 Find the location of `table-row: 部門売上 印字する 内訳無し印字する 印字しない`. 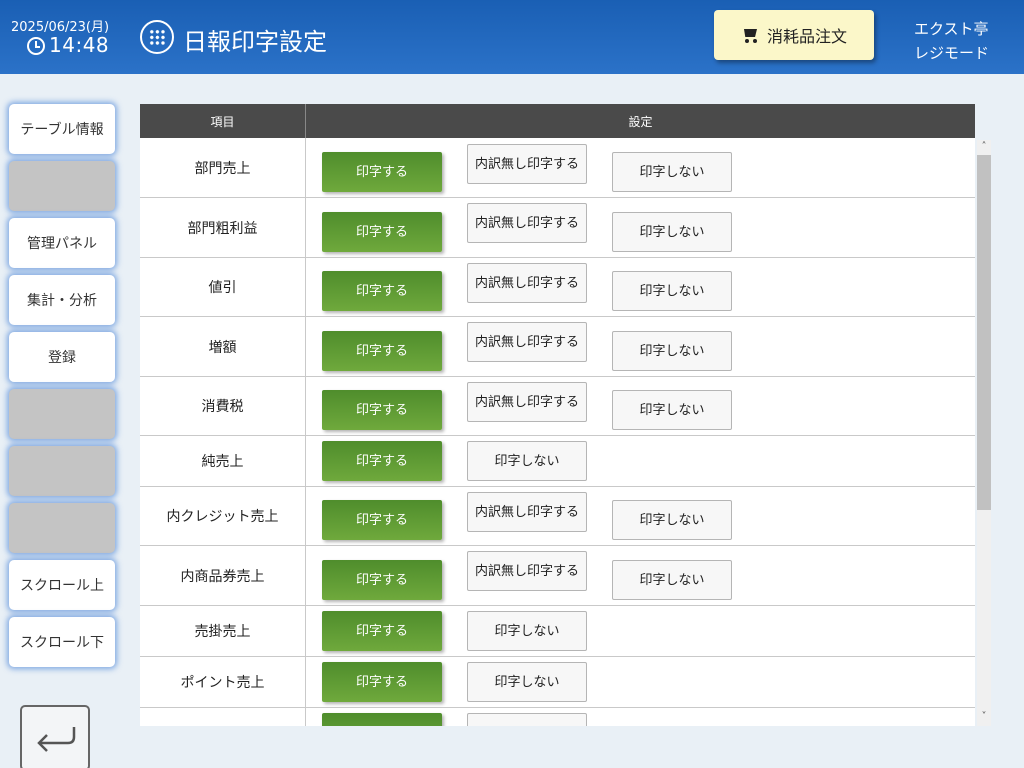

table-row: 部門売上 印字する 内訳無し印字する 印字しない is located at coordinates (557, 168).